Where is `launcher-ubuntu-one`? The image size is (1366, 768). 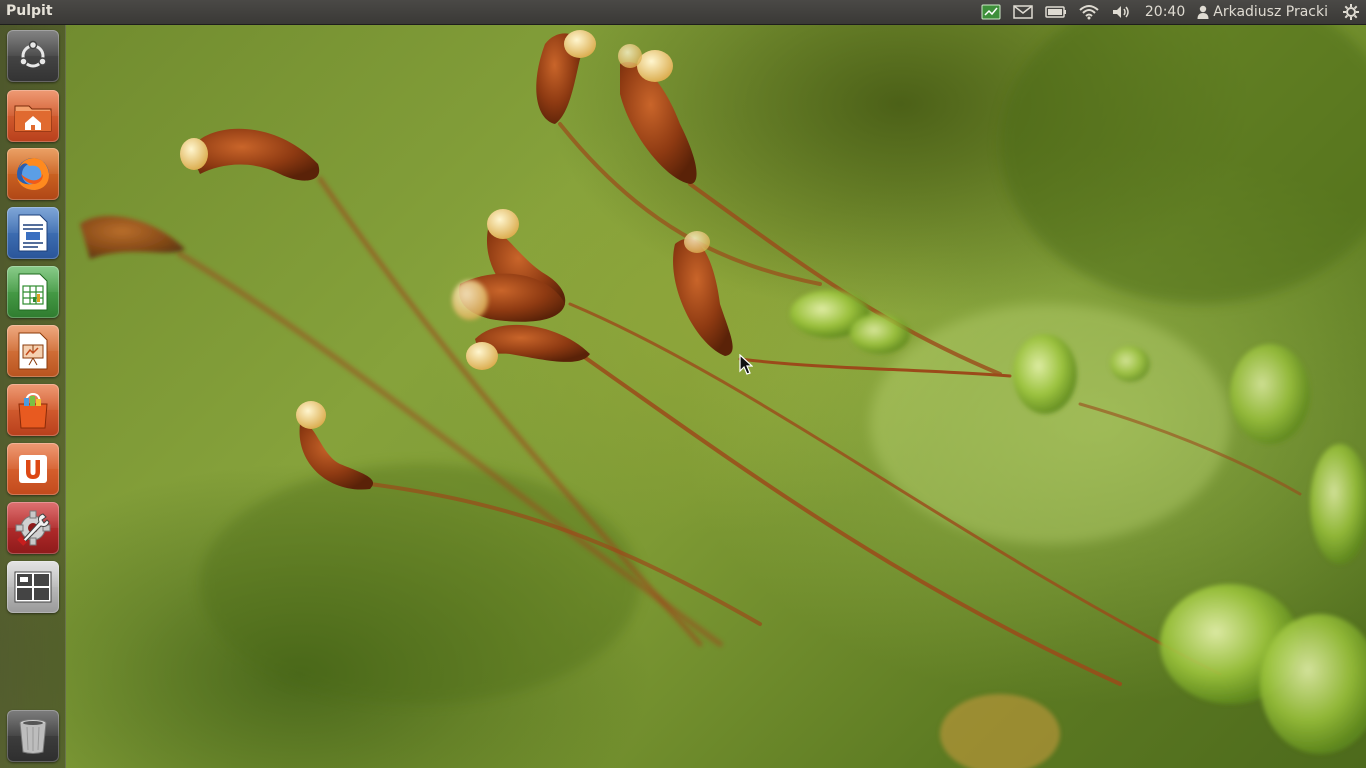 launcher-ubuntu-one is located at coordinates (33, 469).